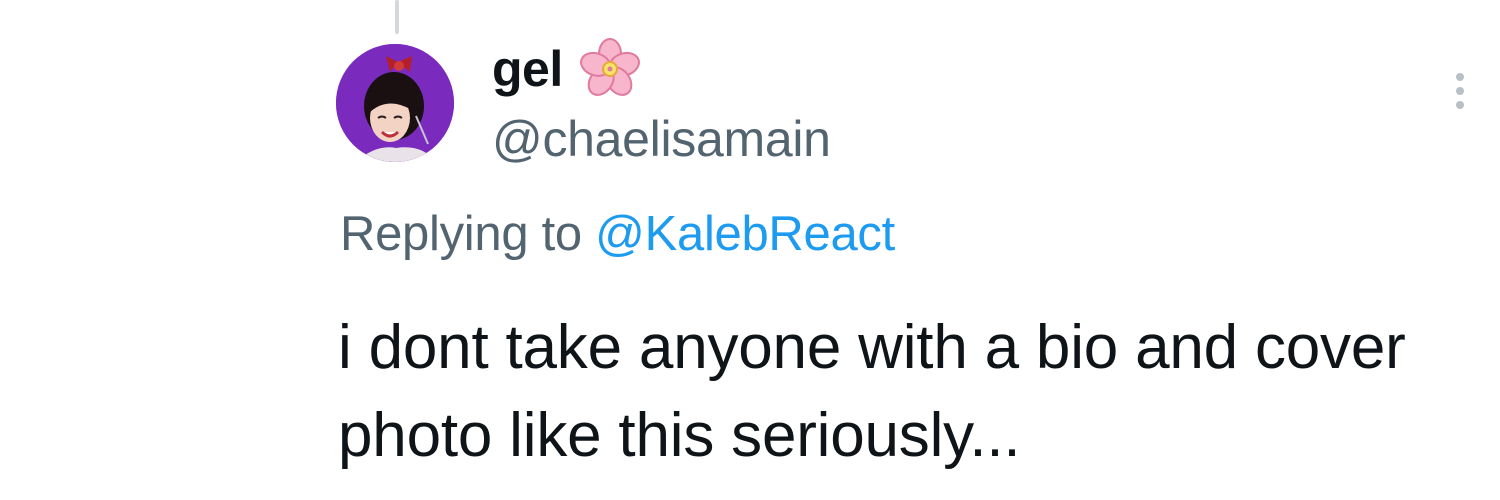  I want to click on cherry-blossom-icon, so click(610, 69).